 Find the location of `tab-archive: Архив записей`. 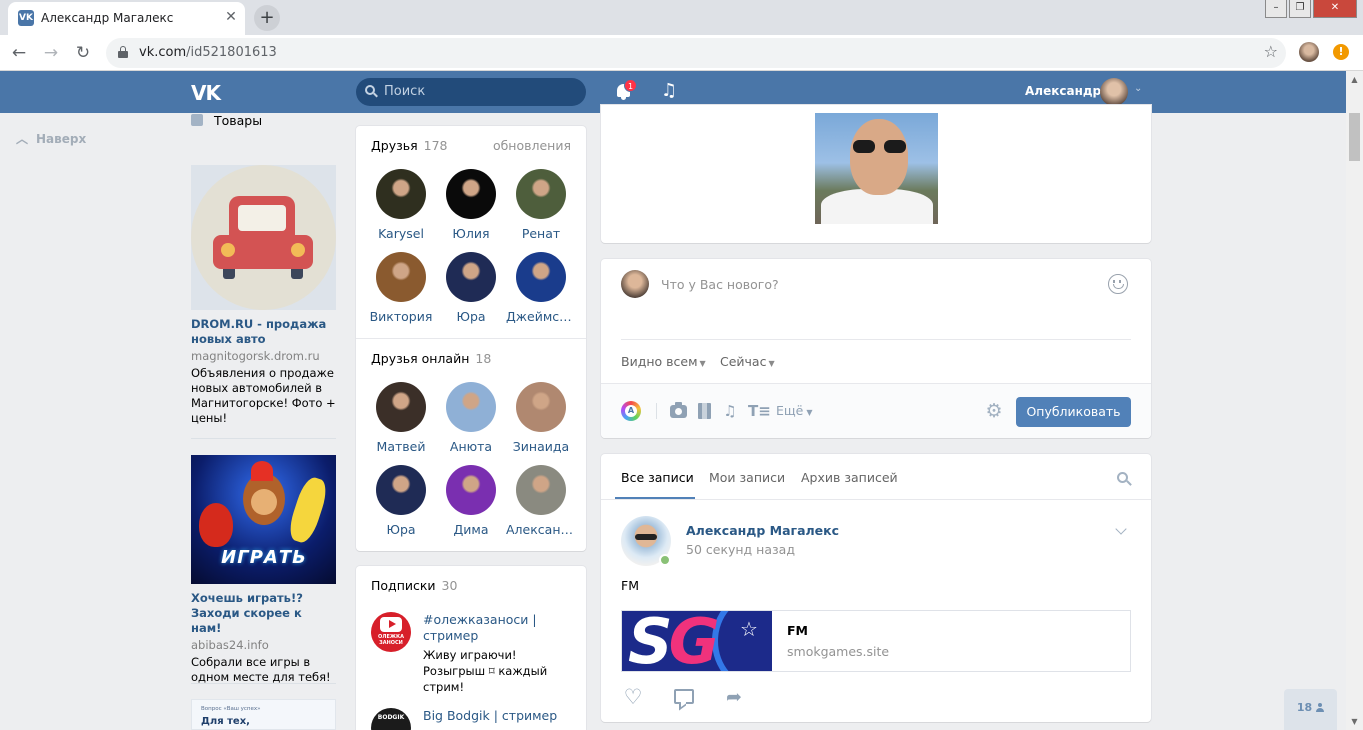

tab-archive: Архив записей is located at coordinates (849, 477).